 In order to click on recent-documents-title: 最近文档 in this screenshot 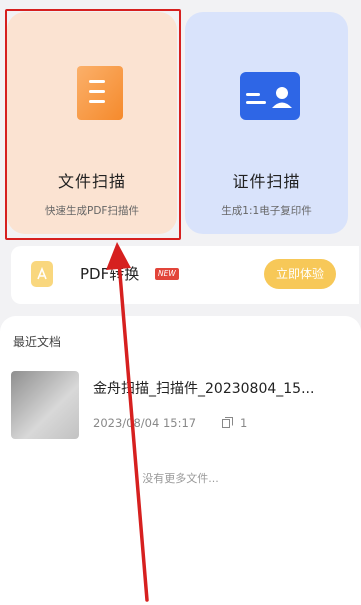, I will do `click(37, 342)`.